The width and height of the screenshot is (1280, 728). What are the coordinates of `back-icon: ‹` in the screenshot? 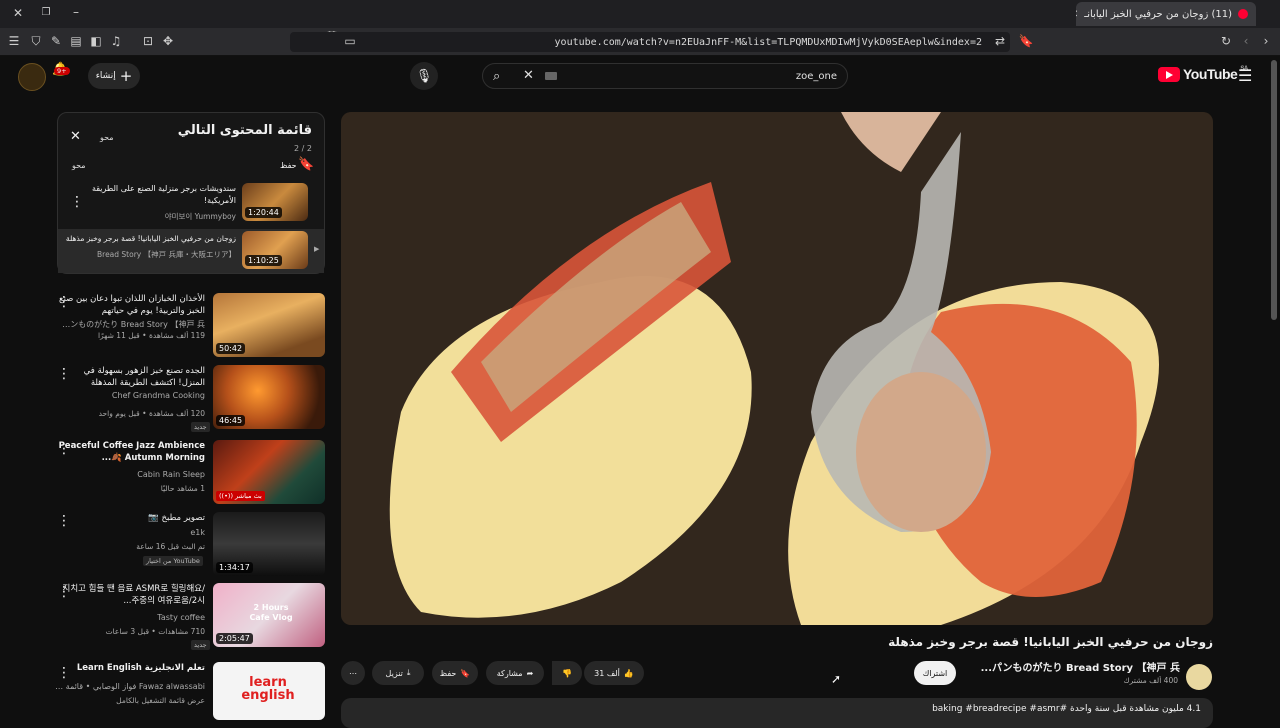 It's located at (1246, 42).